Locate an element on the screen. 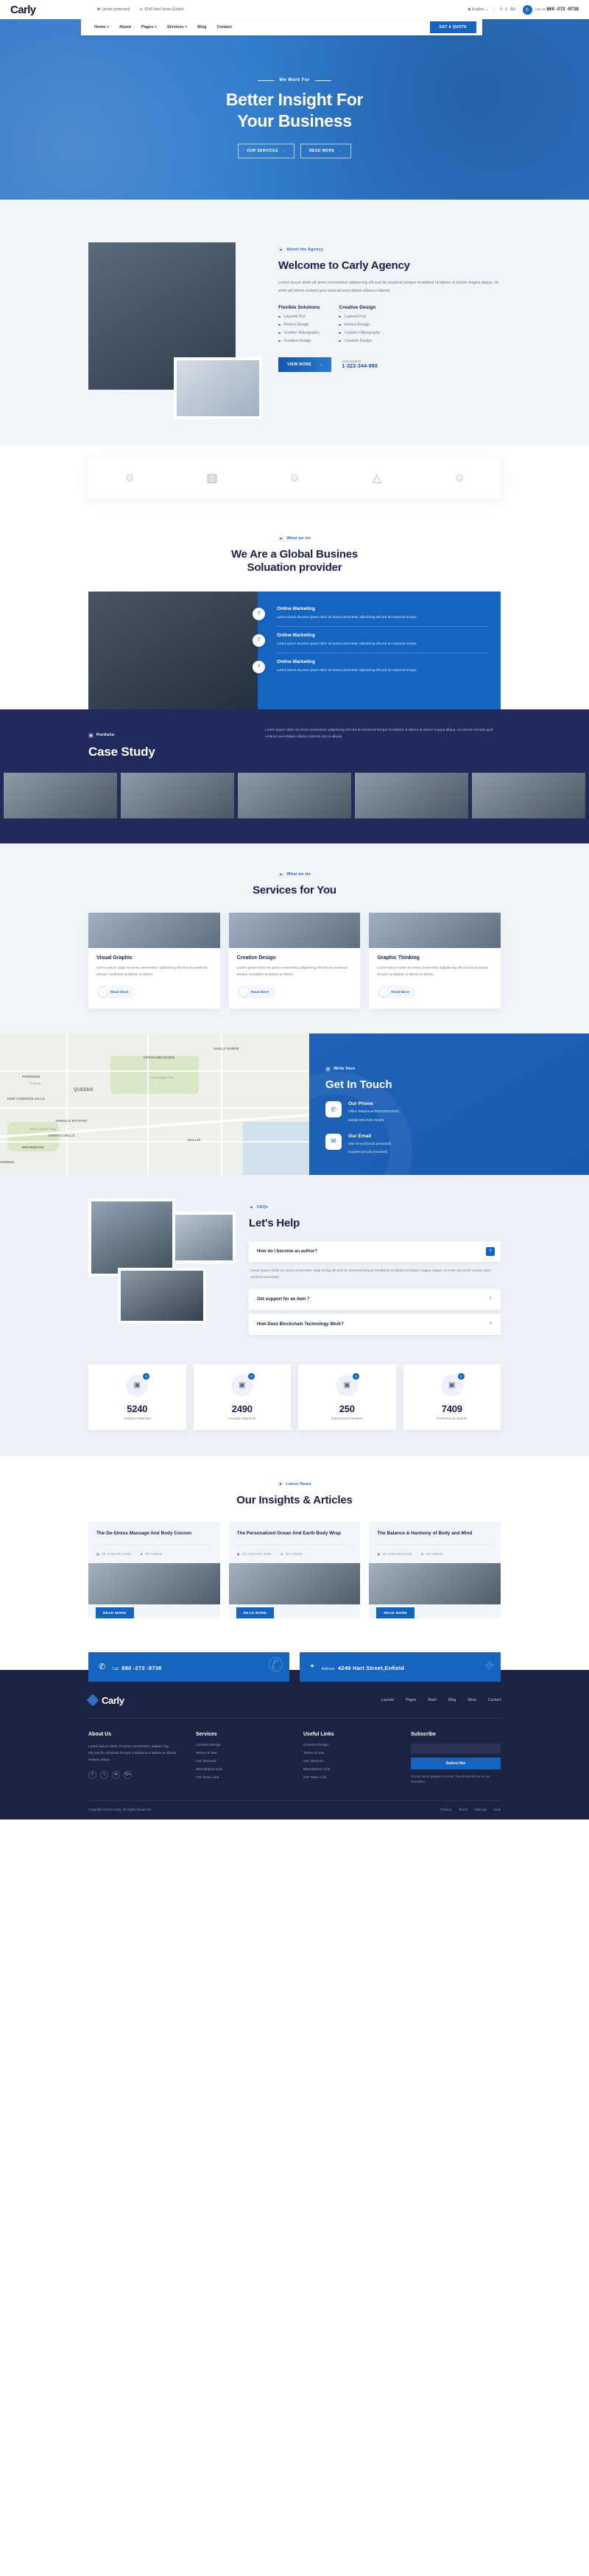 This screenshot has width=589, height=2576. question-mark-icon: ? is located at coordinates (259, 613).